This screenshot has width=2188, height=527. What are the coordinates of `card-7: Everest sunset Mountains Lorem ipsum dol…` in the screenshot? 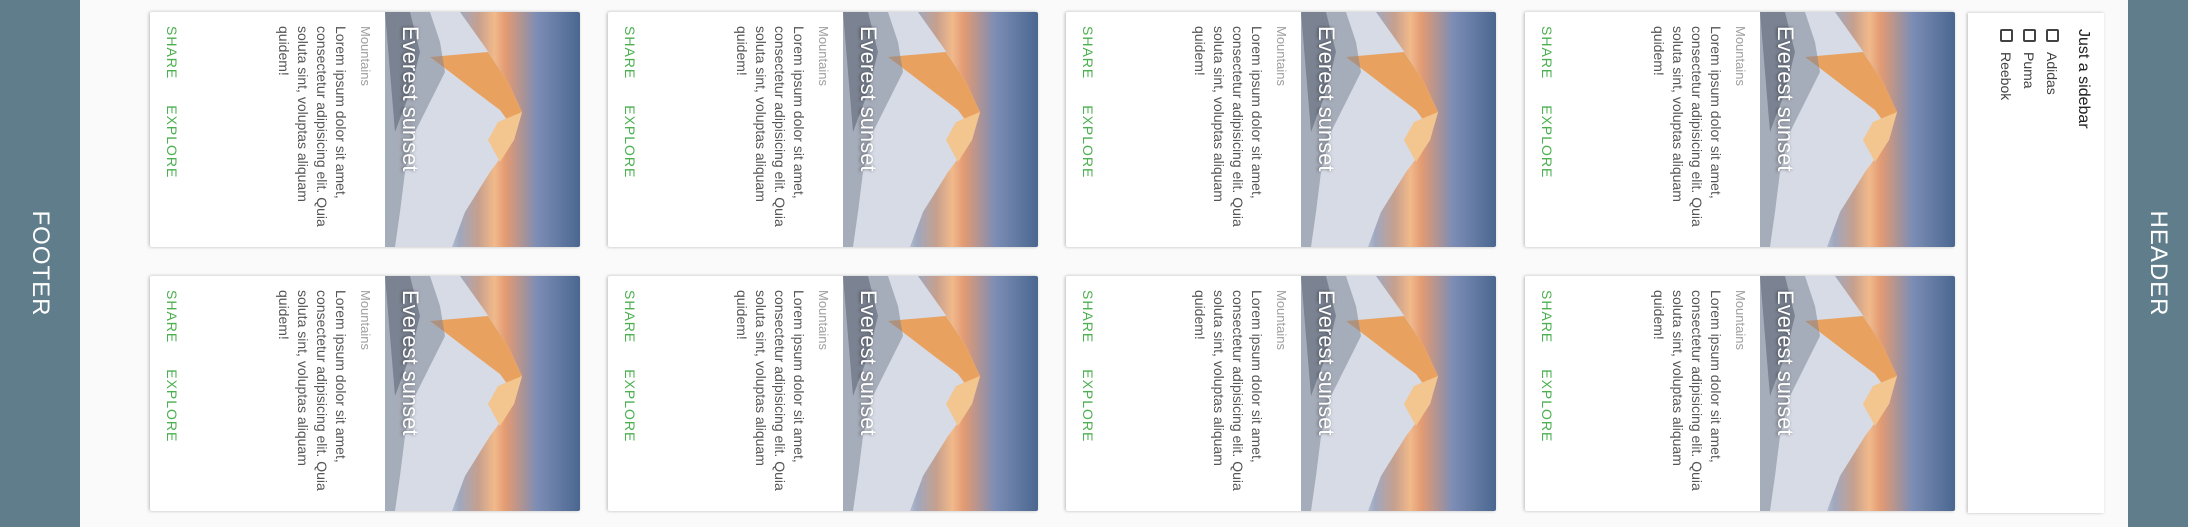 It's located at (365, 129).